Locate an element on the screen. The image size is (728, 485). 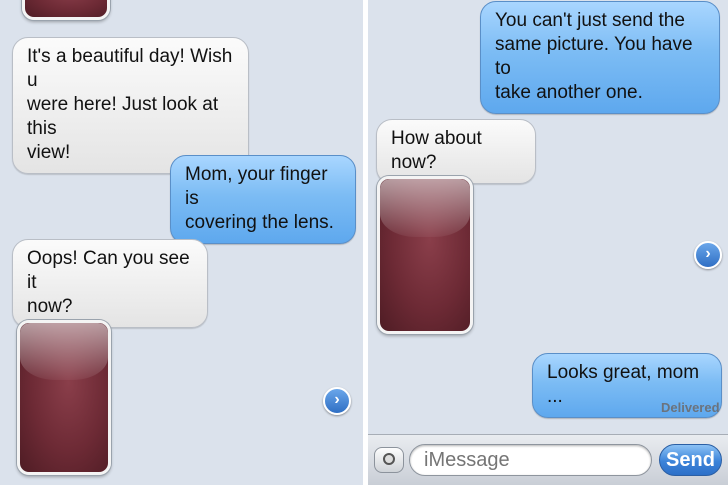
send-button: Send is located at coordinates (690, 460).